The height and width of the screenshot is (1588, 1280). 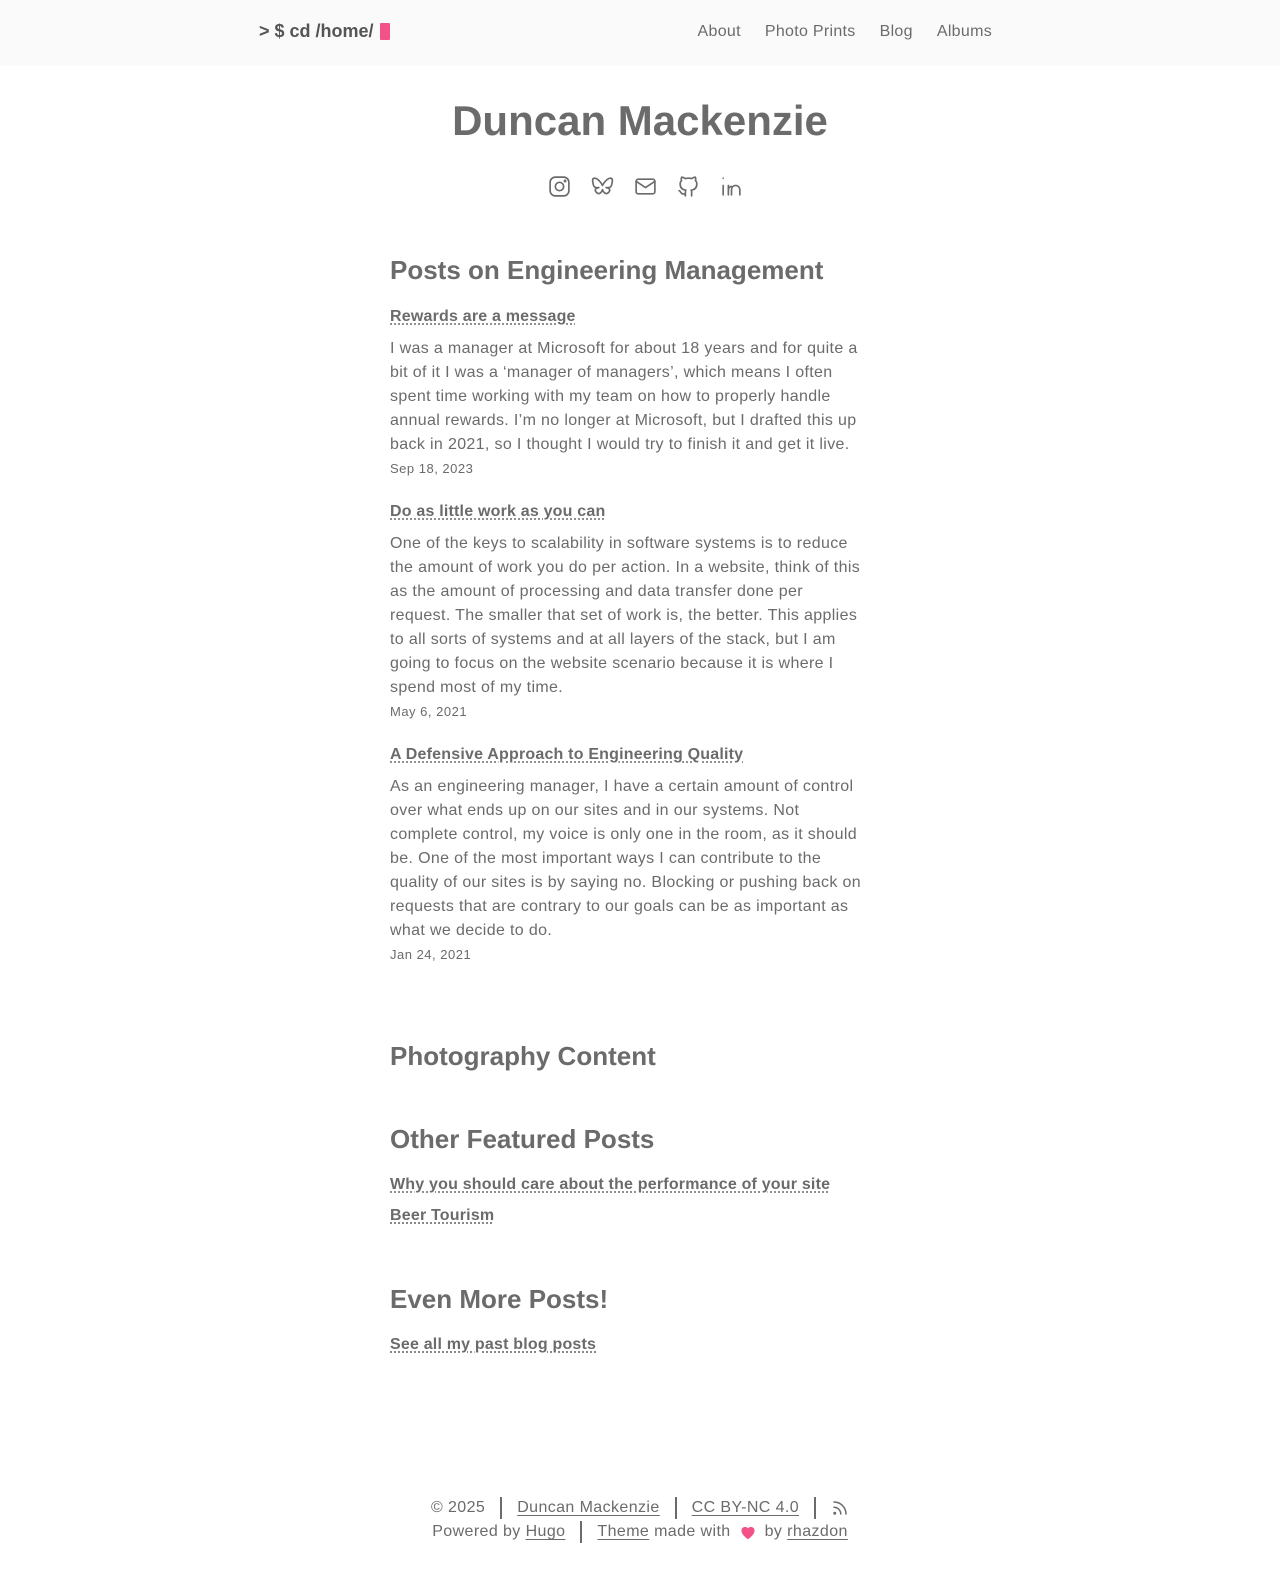 I want to click on section-title-featured: Other Featured Posts, so click(x=522, y=1139).